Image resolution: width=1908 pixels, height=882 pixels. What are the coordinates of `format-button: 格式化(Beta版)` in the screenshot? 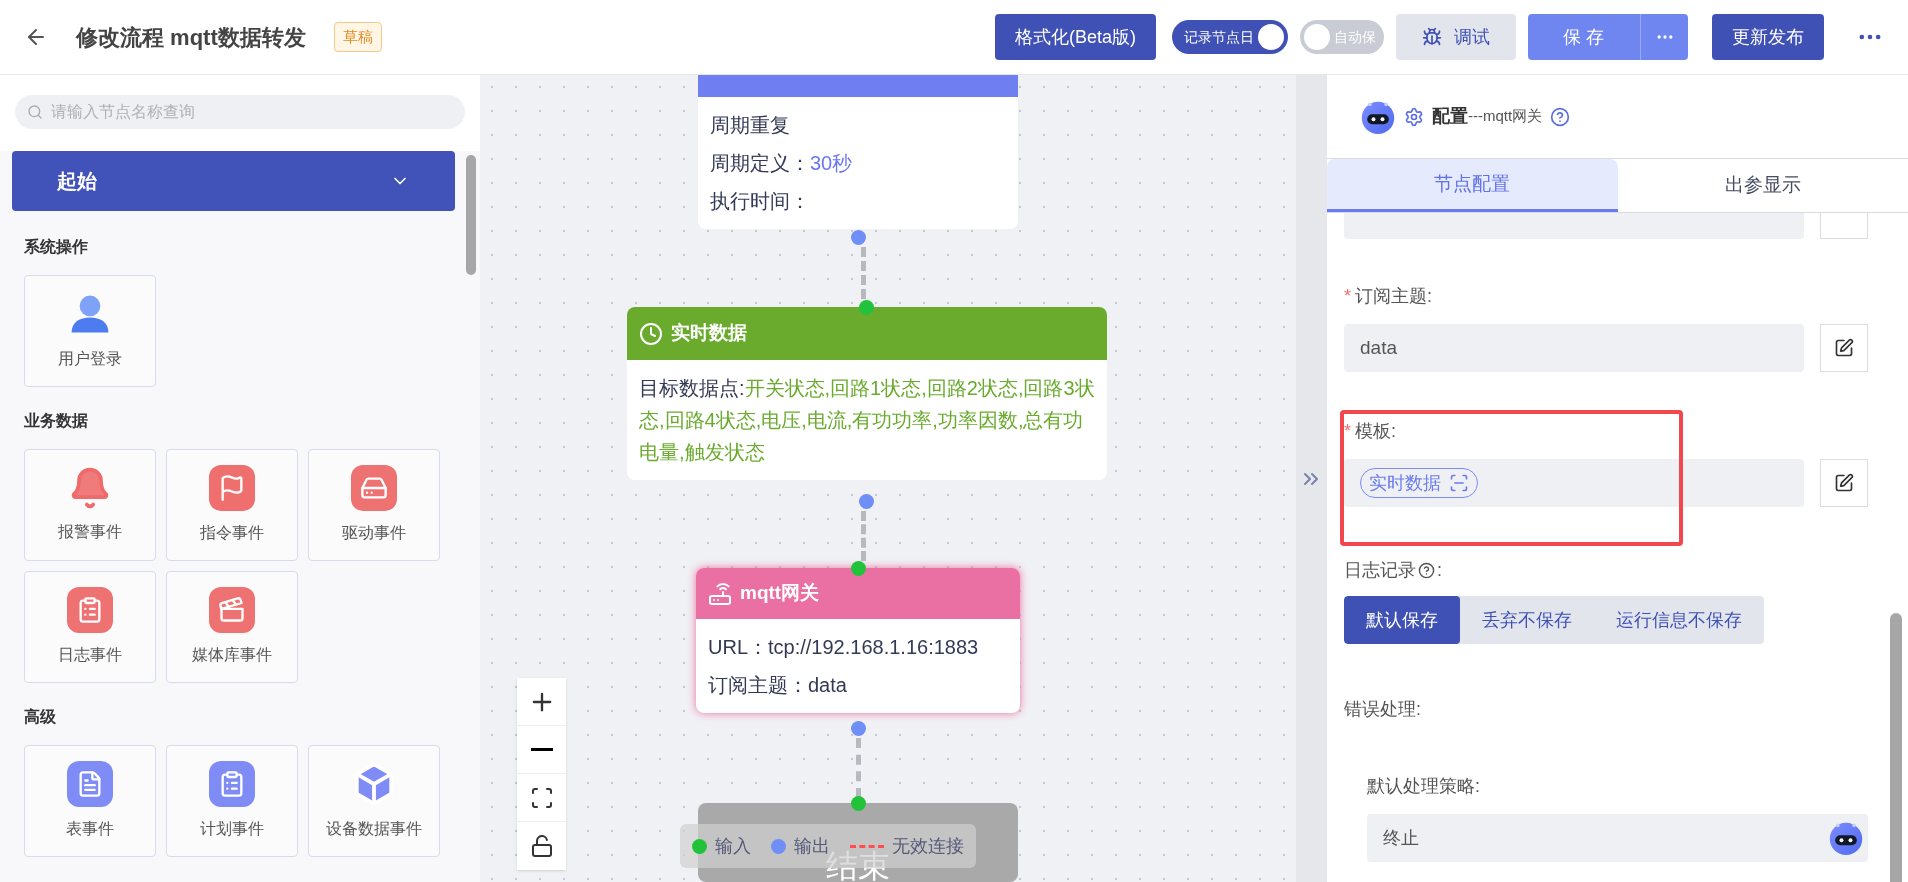 It's located at (1075, 37).